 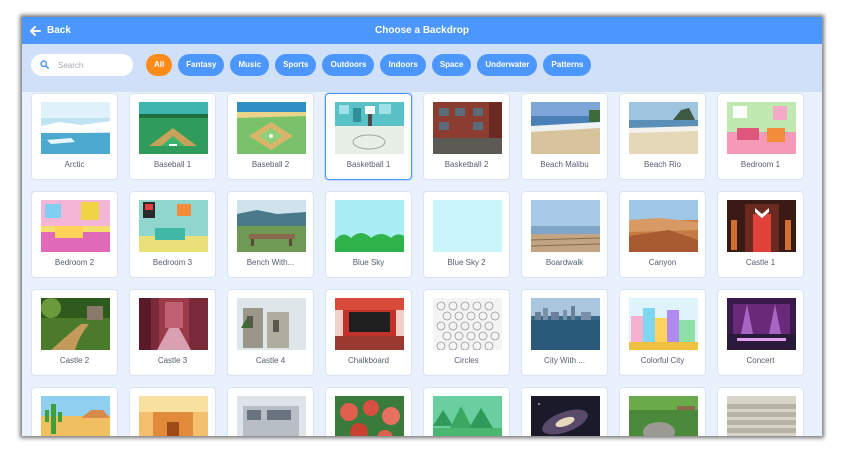 What do you see at coordinates (74, 360) in the screenshot?
I see `backdrop-name: Castle 2` at bounding box center [74, 360].